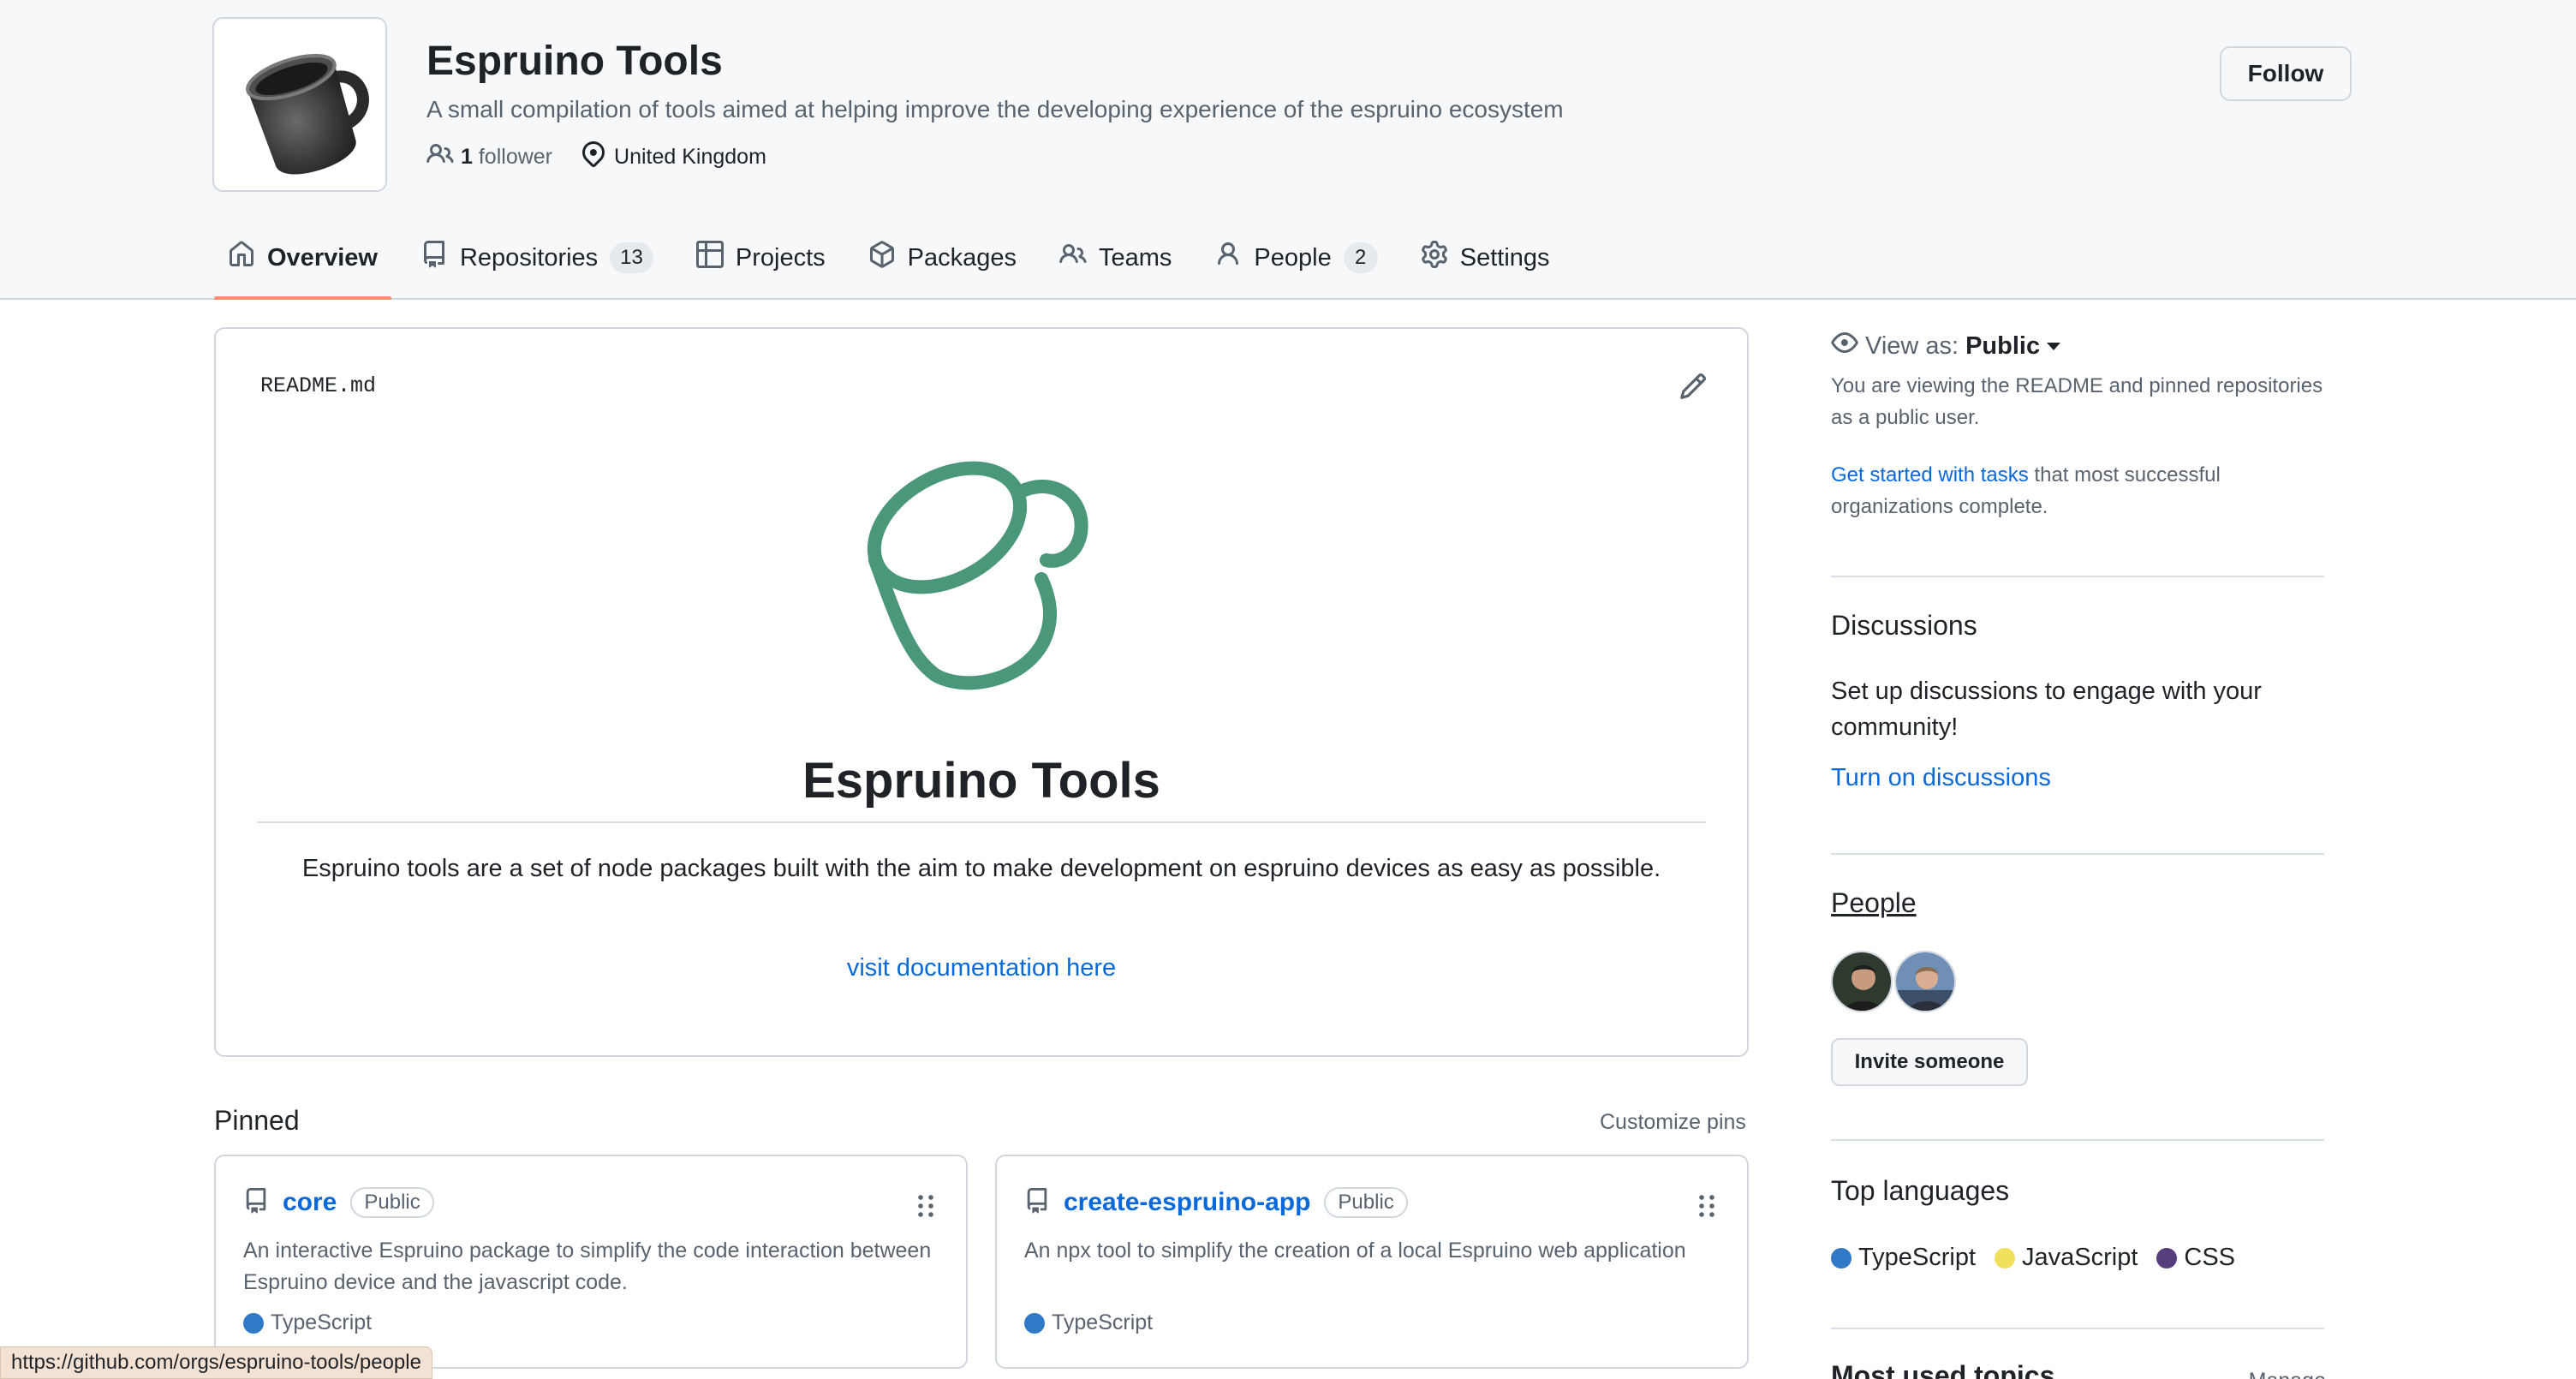 The image size is (2576, 1379). I want to click on topics-heading: Most used topics, so click(1943, 1369).